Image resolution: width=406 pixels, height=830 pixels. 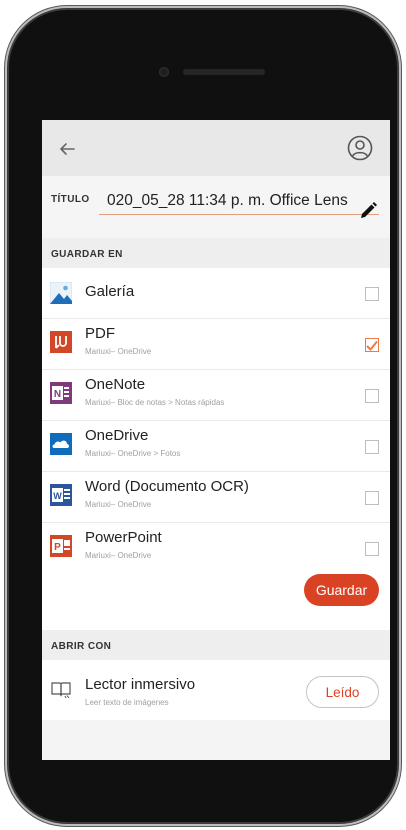 What do you see at coordinates (167, 486) in the screenshot?
I see `option-title: Word (Documento OCR)` at bounding box center [167, 486].